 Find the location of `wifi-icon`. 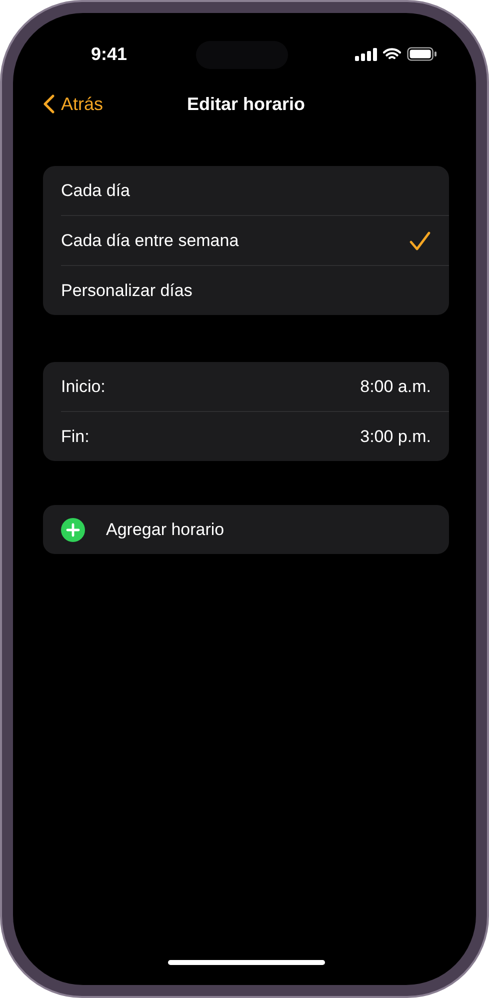

wifi-icon is located at coordinates (392, 54).